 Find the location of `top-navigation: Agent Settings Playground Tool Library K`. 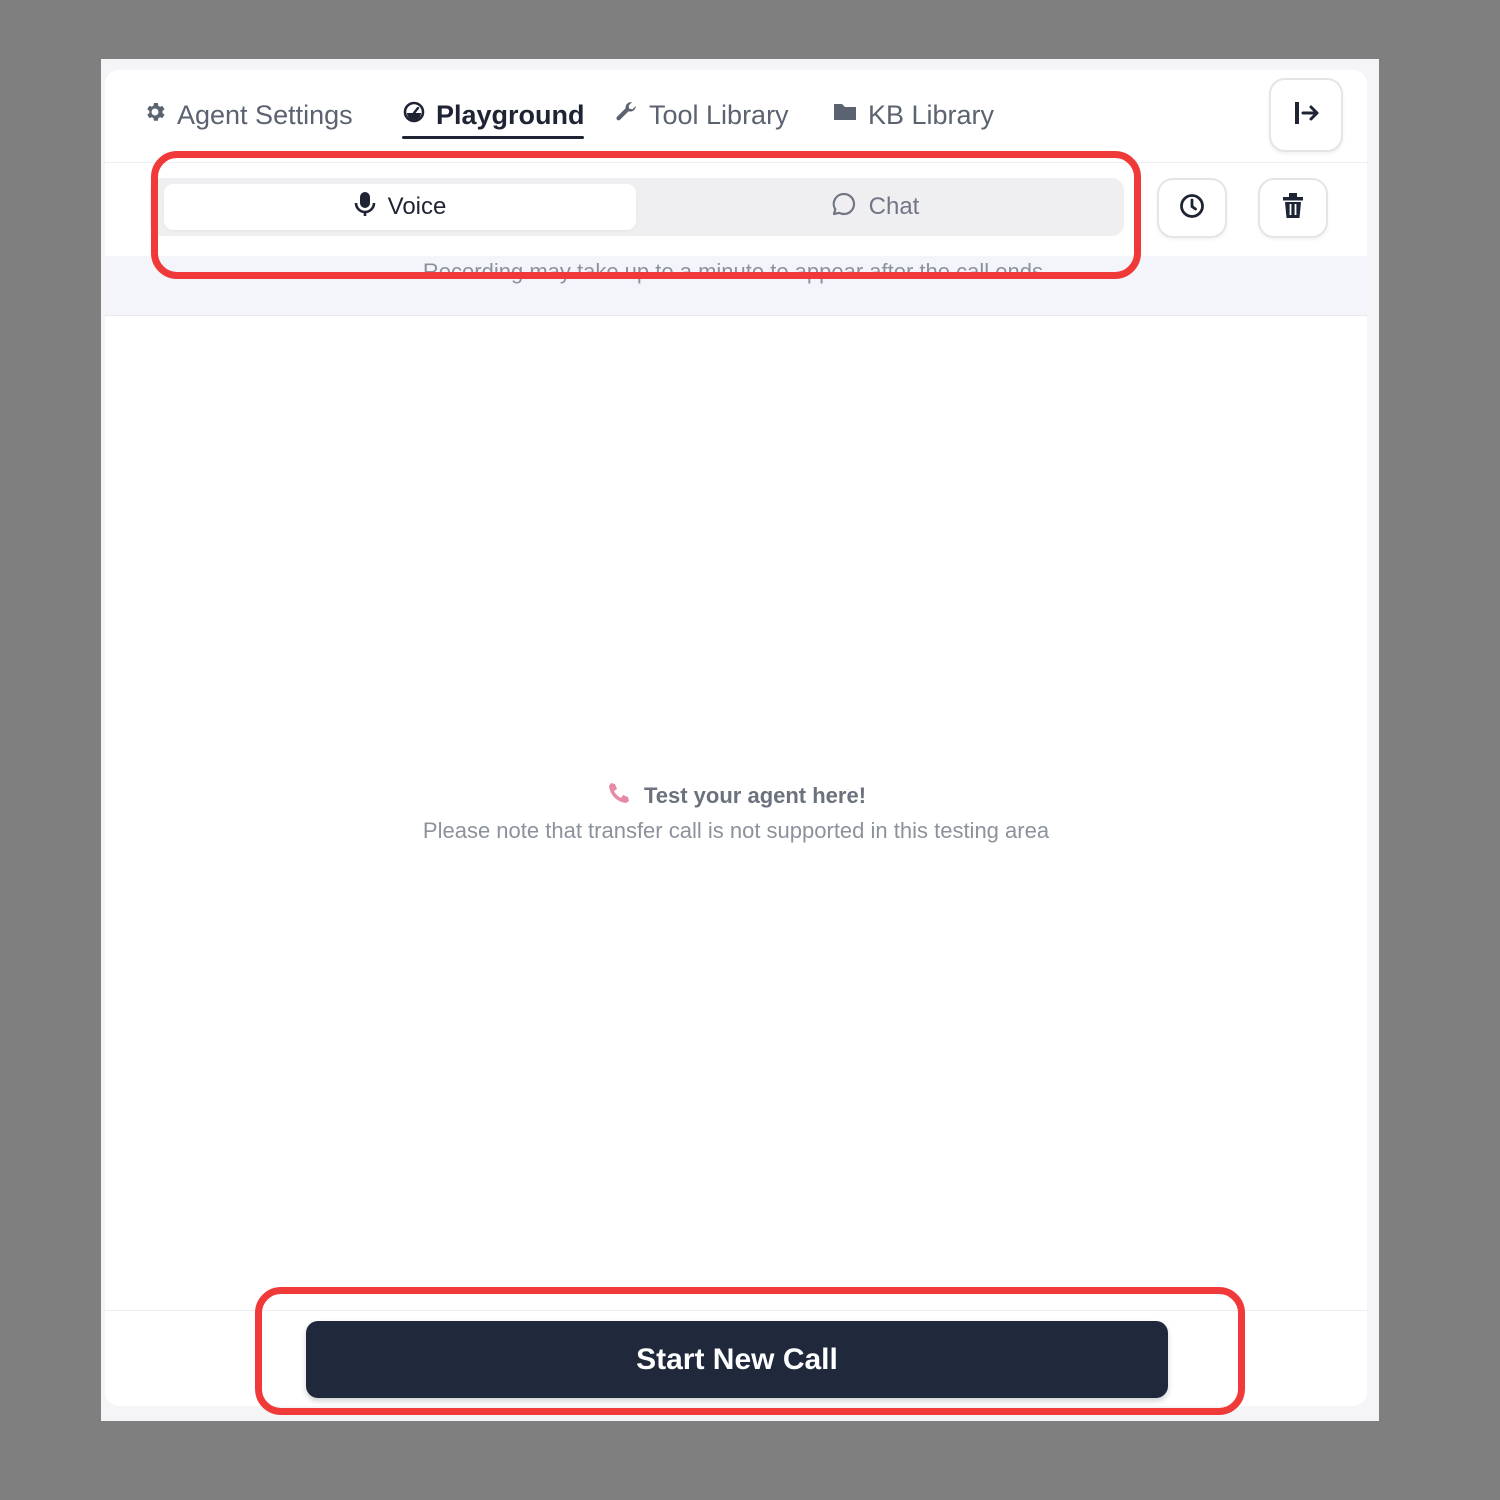

top-navigation: Agent Settings Playground Tool Library K is located at coordinates (736, 116).